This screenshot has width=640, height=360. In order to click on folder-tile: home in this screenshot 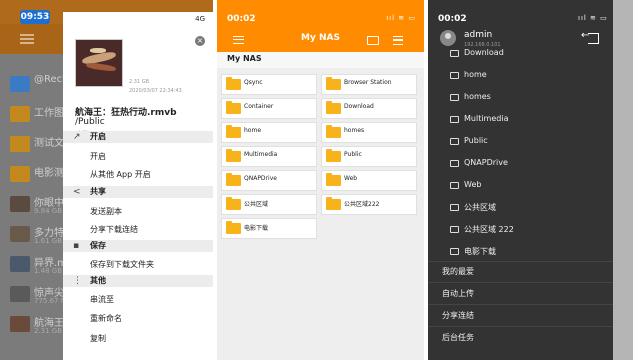, I will do `click(269, 132)`.